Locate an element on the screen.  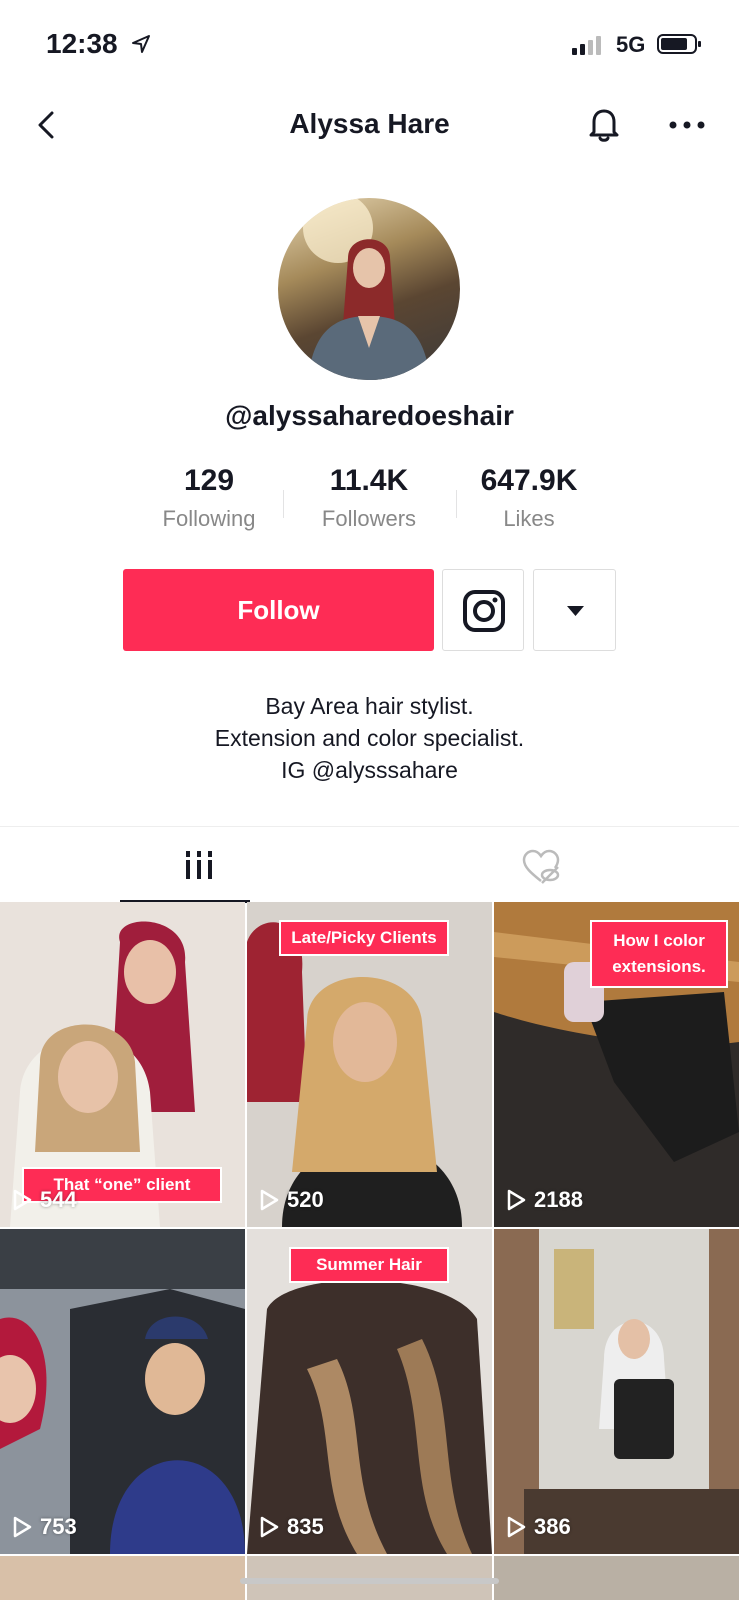
stat-value: 11.4K is located at coordinates (369, 480).